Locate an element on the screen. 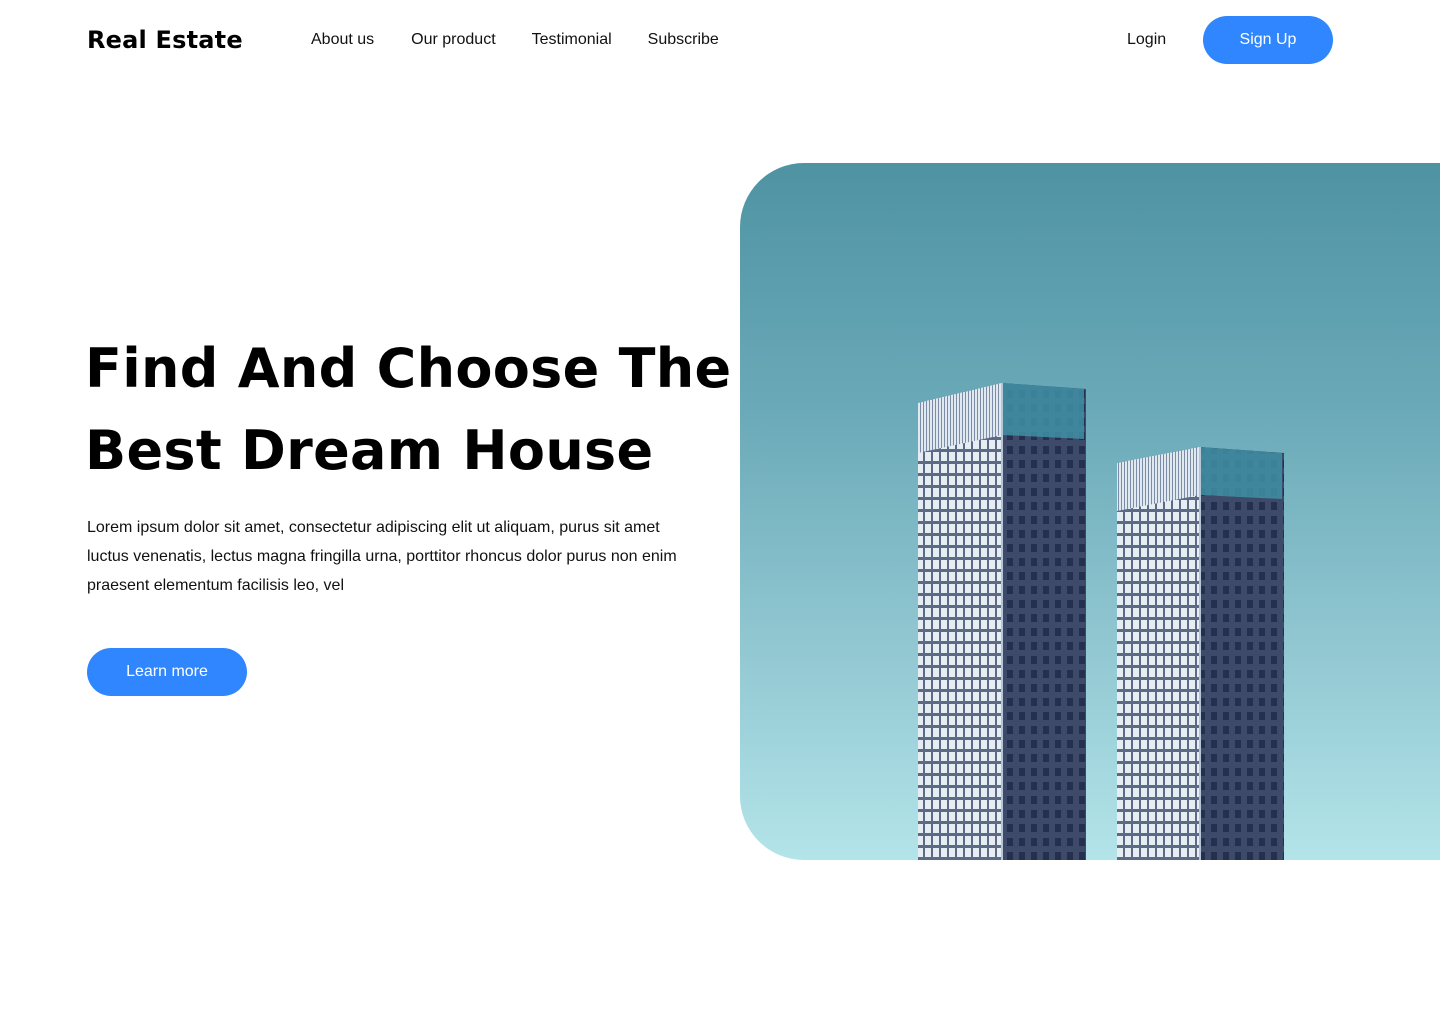  tower-right is located at coordinates (1200, 653).